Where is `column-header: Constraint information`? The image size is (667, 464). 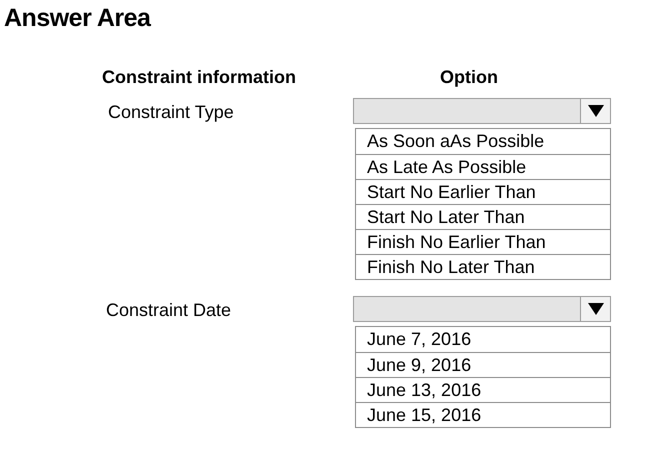 column-header: Constraint information is located at coordinates (199, 77).